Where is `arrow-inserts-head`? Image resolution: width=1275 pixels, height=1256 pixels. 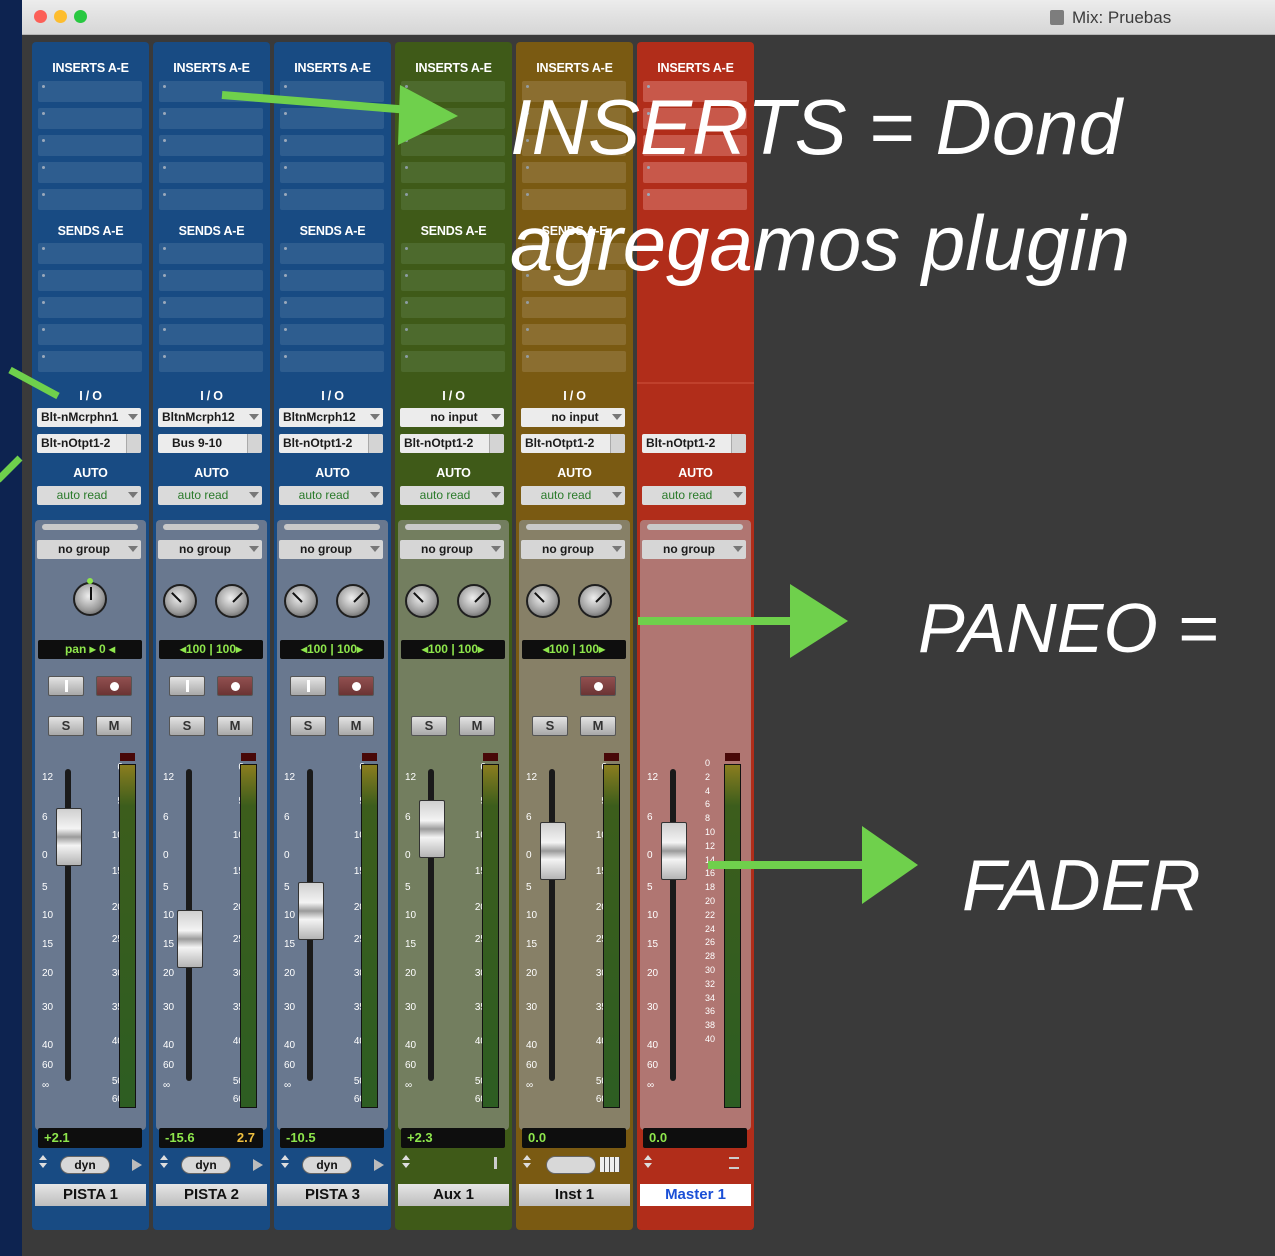 arrow-inserts-head is located at coordinates (428, 115).